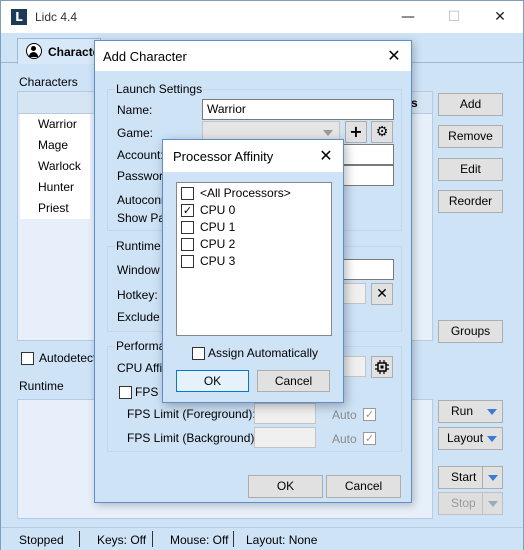 The image size is (524, 550). I want to click on account-label: Account:, so click(140, 155).